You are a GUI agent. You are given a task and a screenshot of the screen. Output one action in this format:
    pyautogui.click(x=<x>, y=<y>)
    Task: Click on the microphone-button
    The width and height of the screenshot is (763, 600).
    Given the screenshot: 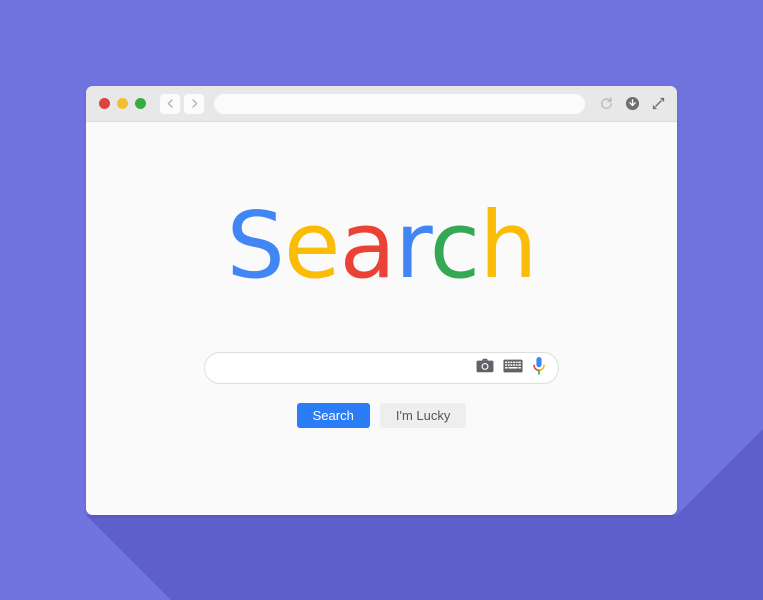 What is the action you would take?
    pyautogui.click(x=539, y=368)
    